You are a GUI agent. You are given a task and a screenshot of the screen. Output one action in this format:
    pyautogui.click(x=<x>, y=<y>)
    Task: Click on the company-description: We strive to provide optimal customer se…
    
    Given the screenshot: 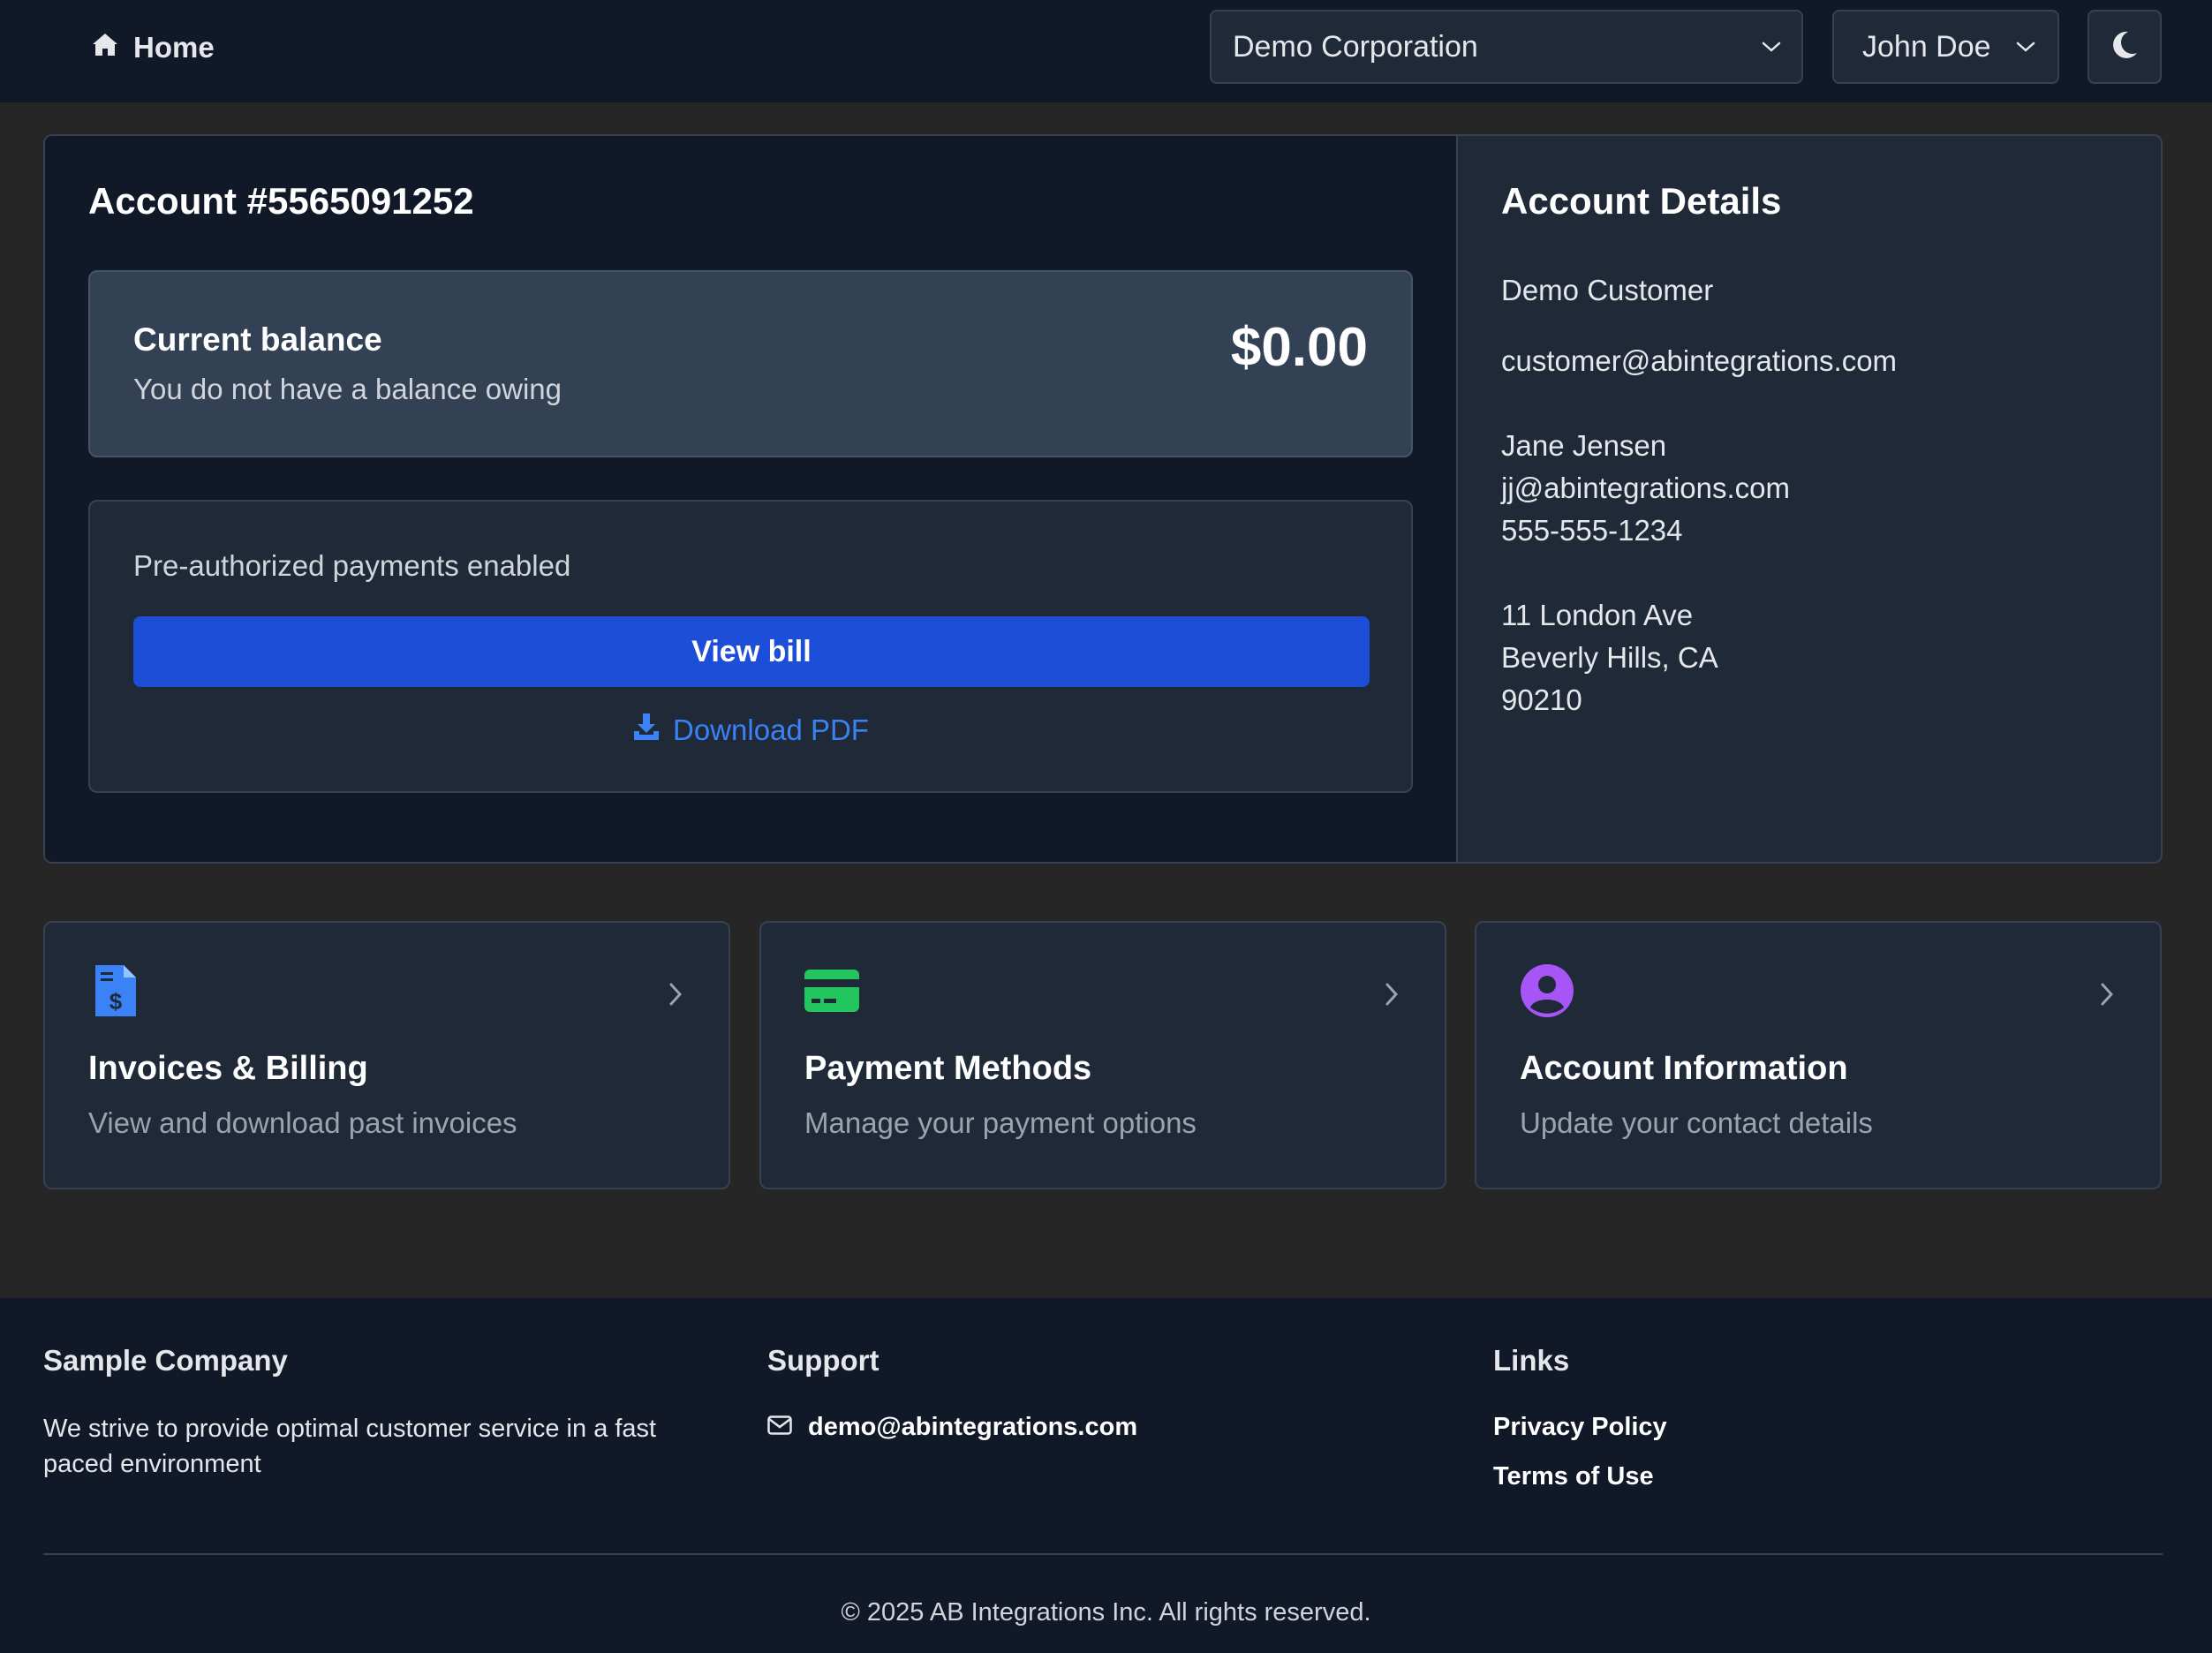 What is the action you would take?
    pyautogui.click(x=350, y=1446)
    